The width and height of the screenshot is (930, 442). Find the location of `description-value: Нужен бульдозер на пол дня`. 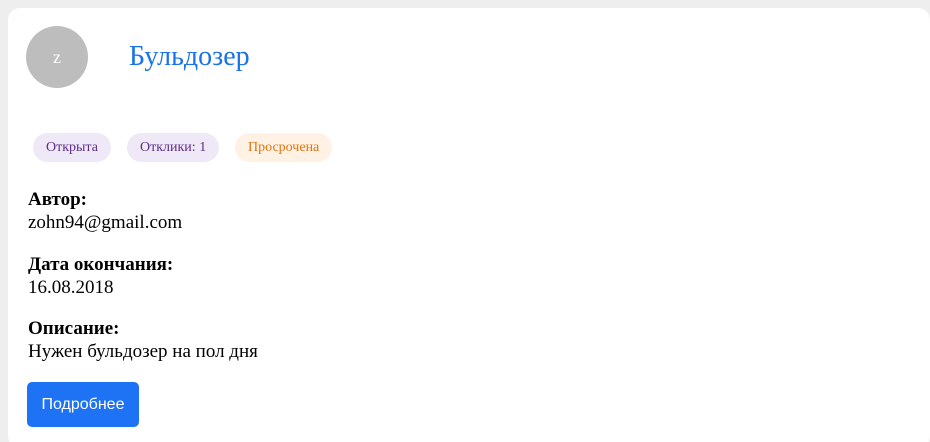

description-value: Нужен бульдозер на пол дня is located at coordinates (143, 351).